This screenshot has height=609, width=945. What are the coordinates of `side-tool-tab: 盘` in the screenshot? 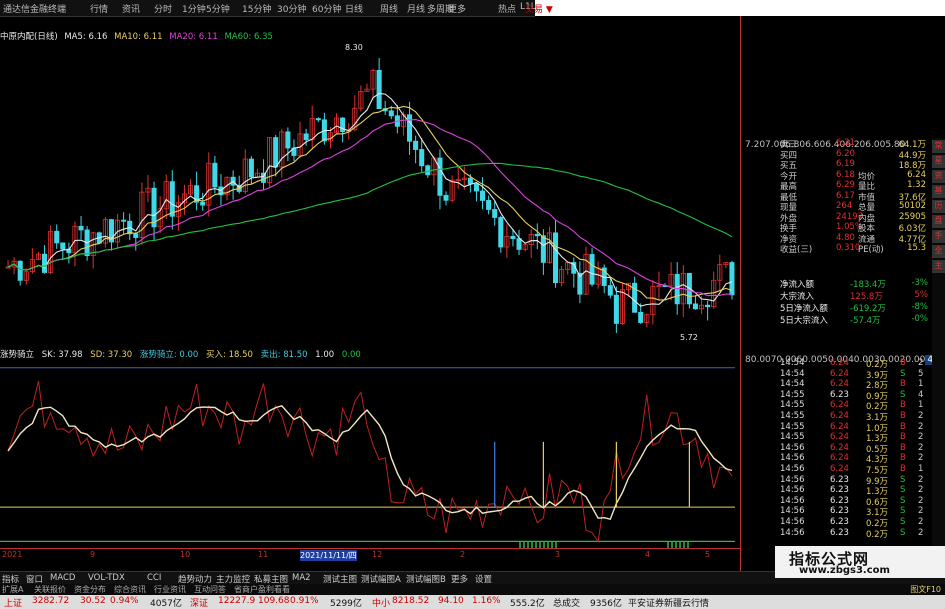 It's located at (938, 221).